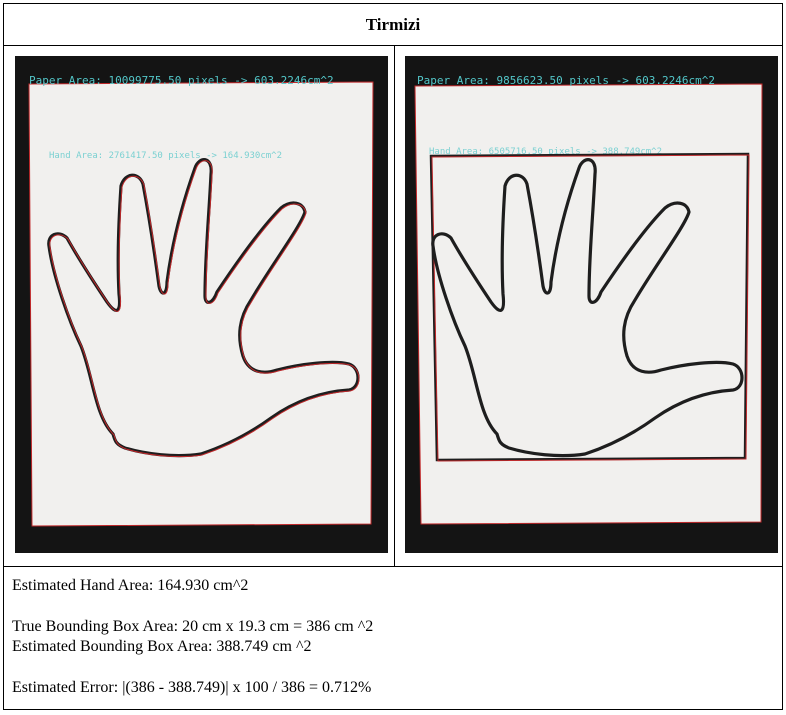 The image size is (786, 715). Describe the element at coordinates (394, 305) in the screenshot. I see `column-divider` at that location.